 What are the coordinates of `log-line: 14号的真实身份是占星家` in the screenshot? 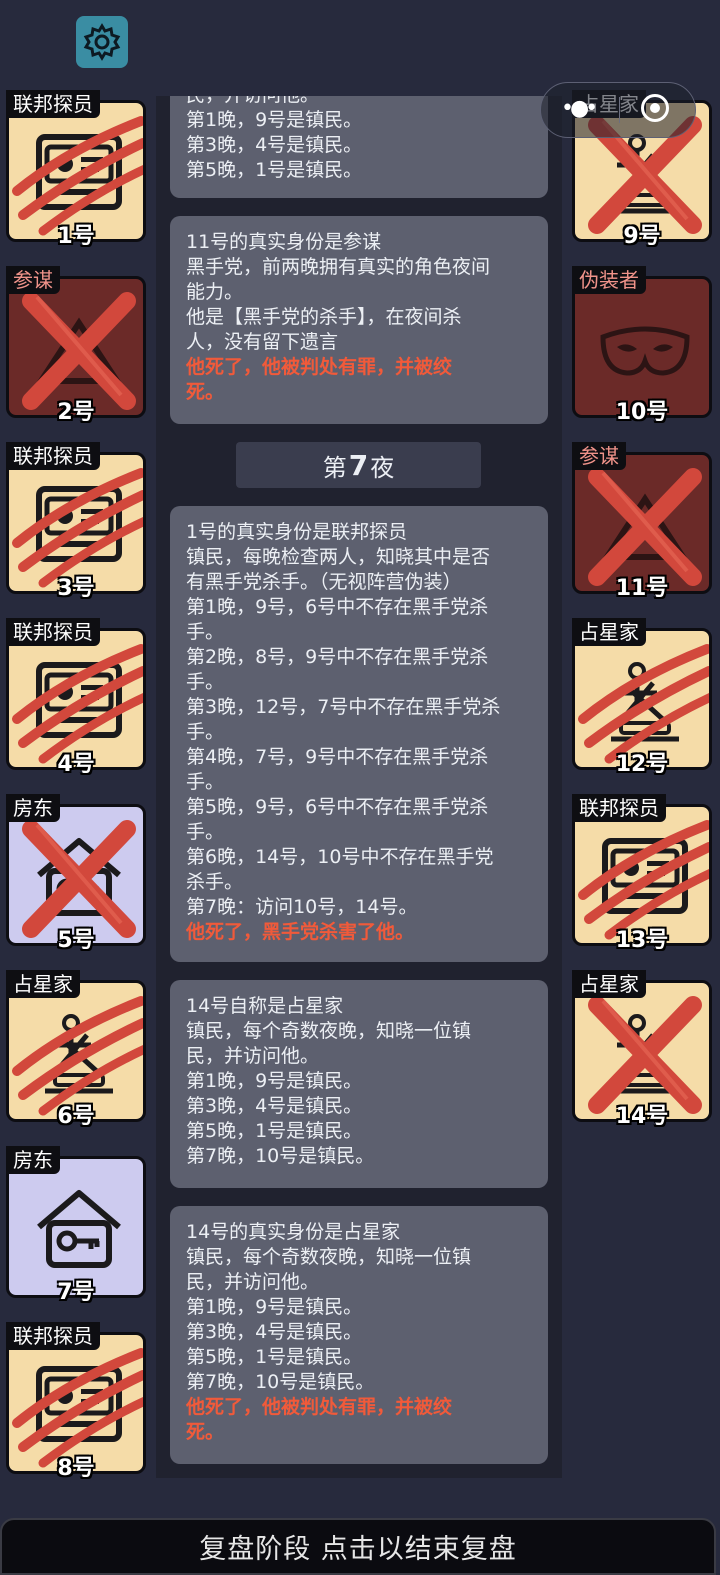 It's located at (293, 1232).